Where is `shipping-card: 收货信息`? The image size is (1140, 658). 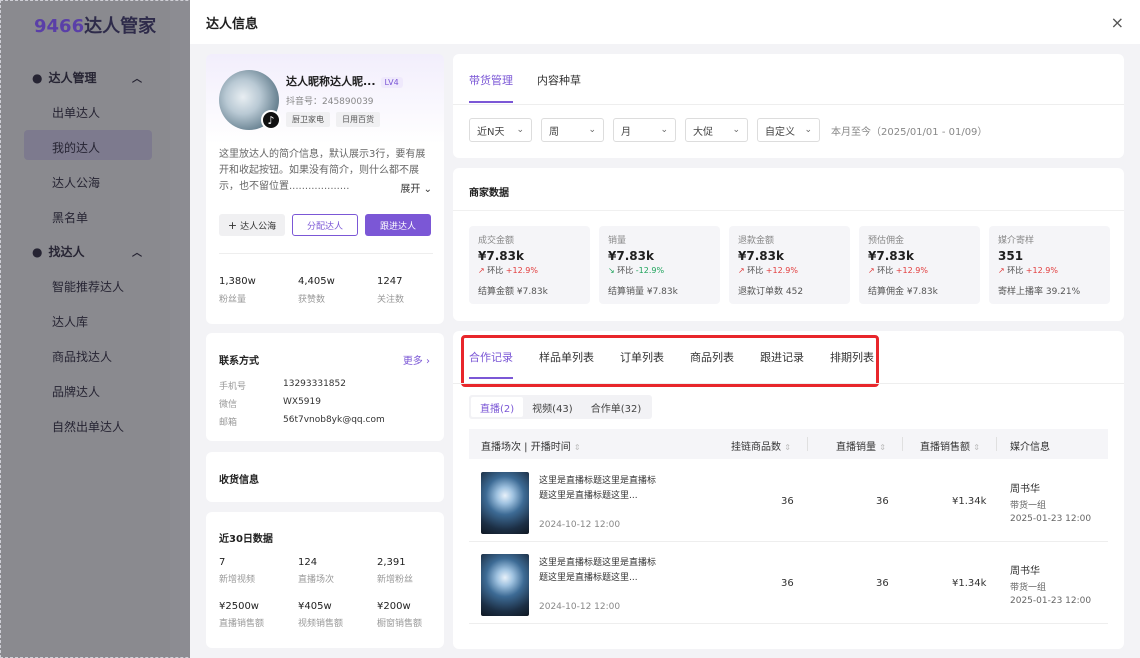 shipping-card: 收货信息 is located at coordinates (325, 477).